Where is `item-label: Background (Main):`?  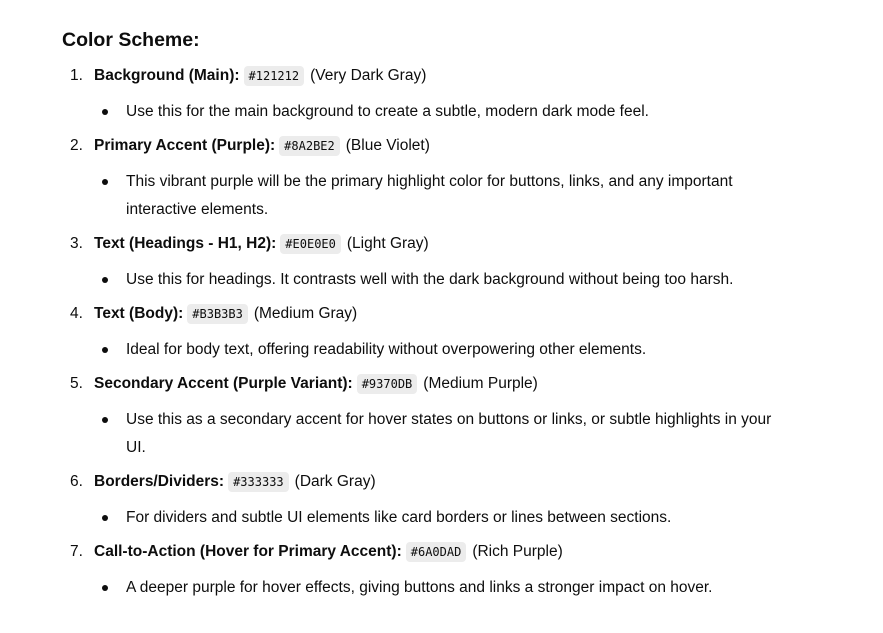 item-label: Background (Main): is located at coordinates (167, 75).